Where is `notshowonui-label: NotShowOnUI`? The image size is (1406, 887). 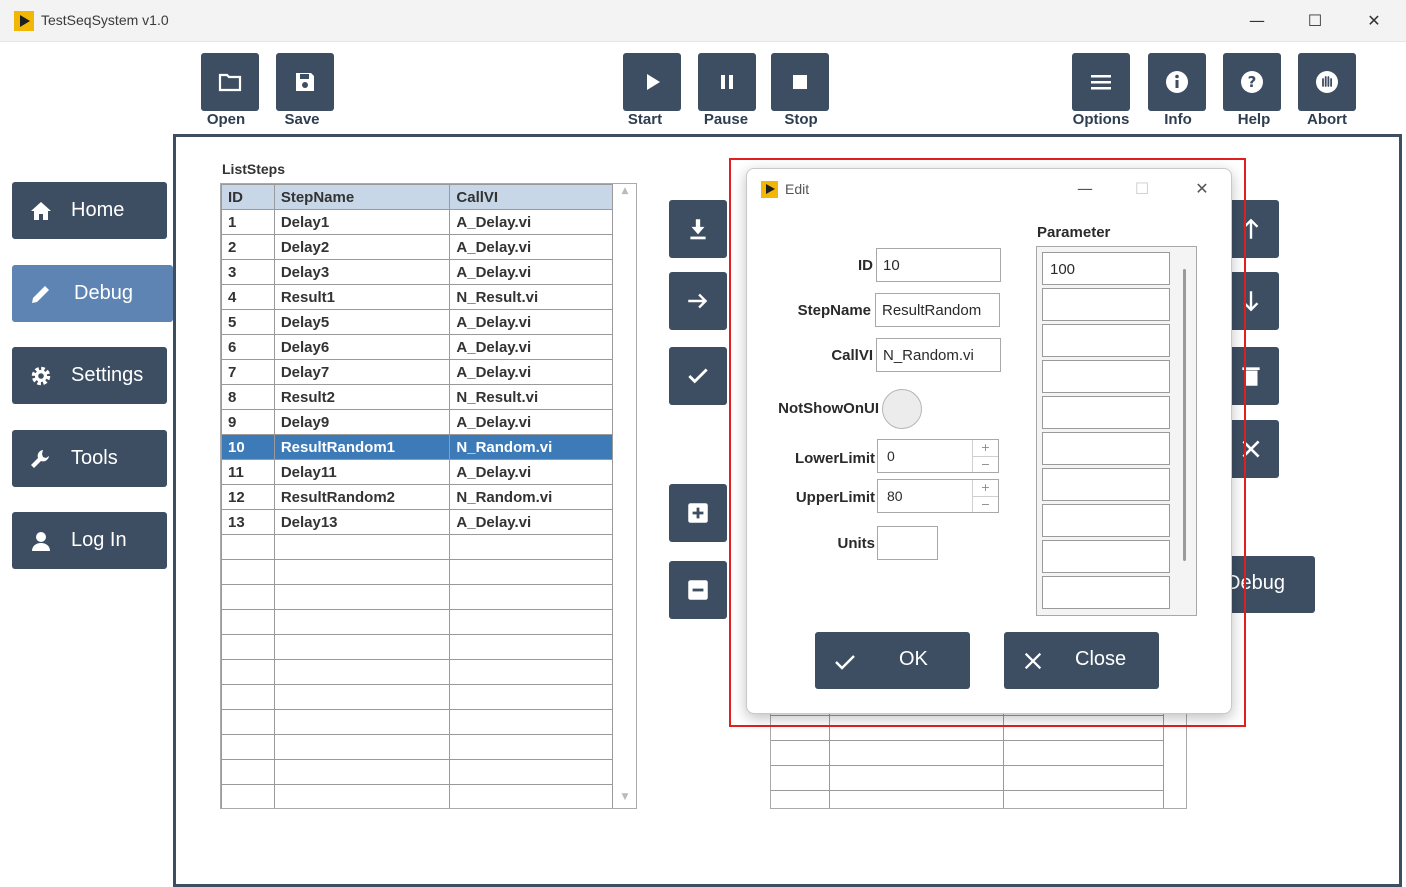 notshowonui-label: NotShowOnUI is located at coordinates (828, 408).